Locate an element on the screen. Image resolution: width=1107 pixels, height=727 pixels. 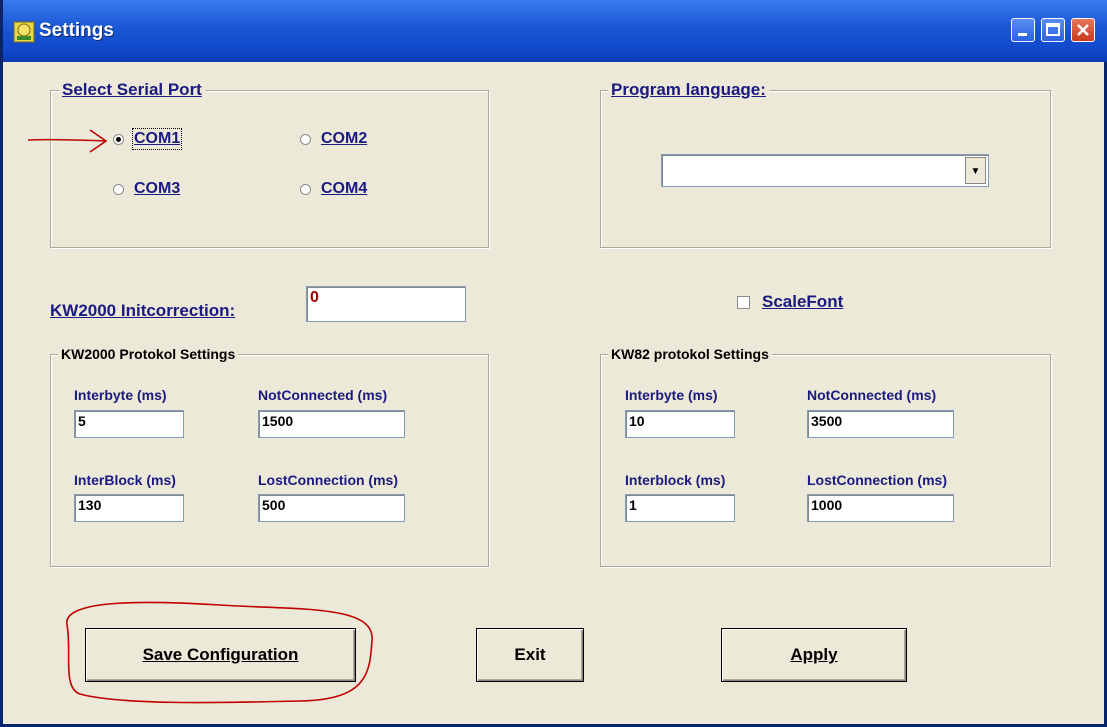
radio-com3: COM3 is located at coordinates (146, 189).